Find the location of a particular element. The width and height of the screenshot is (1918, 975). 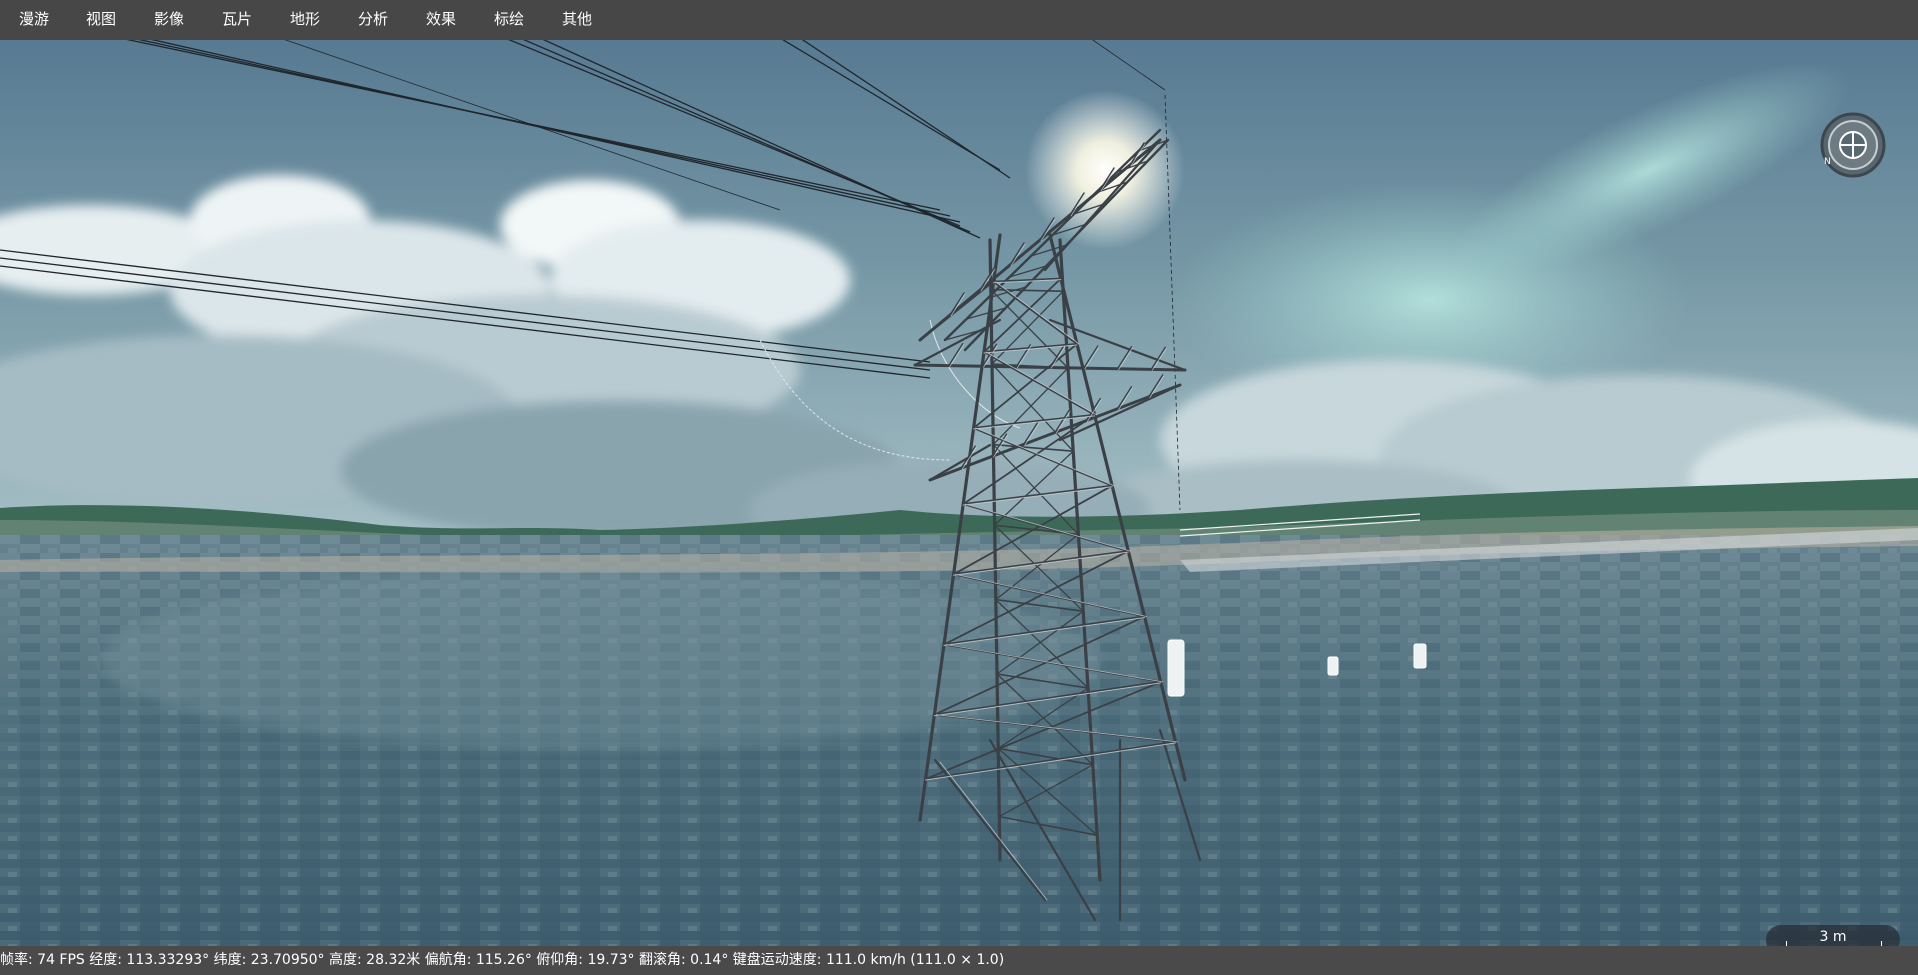

menu-item-terrain: 地形 is located at coordinates (305, 20).